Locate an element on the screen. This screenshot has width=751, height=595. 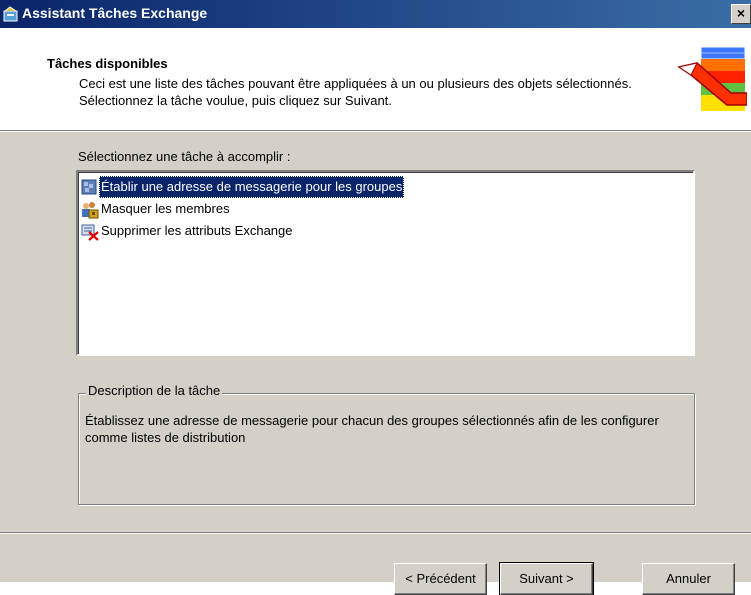
task-description-legend: Description de la tâche is located at coordinates (154, 390).